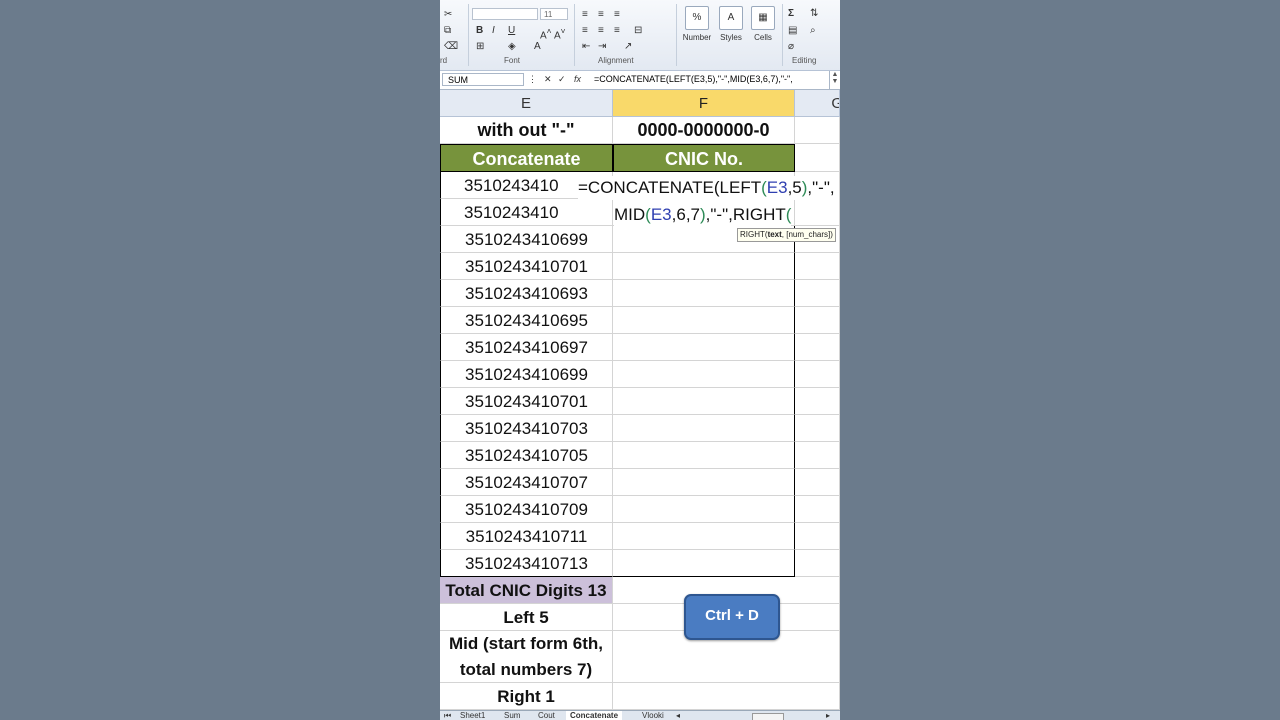 This screenshot has width=1280, height=720. Describe the element at coordinates (602, 47) in the screenshot. I see `increase-indent-icon: ⇥` at that location.